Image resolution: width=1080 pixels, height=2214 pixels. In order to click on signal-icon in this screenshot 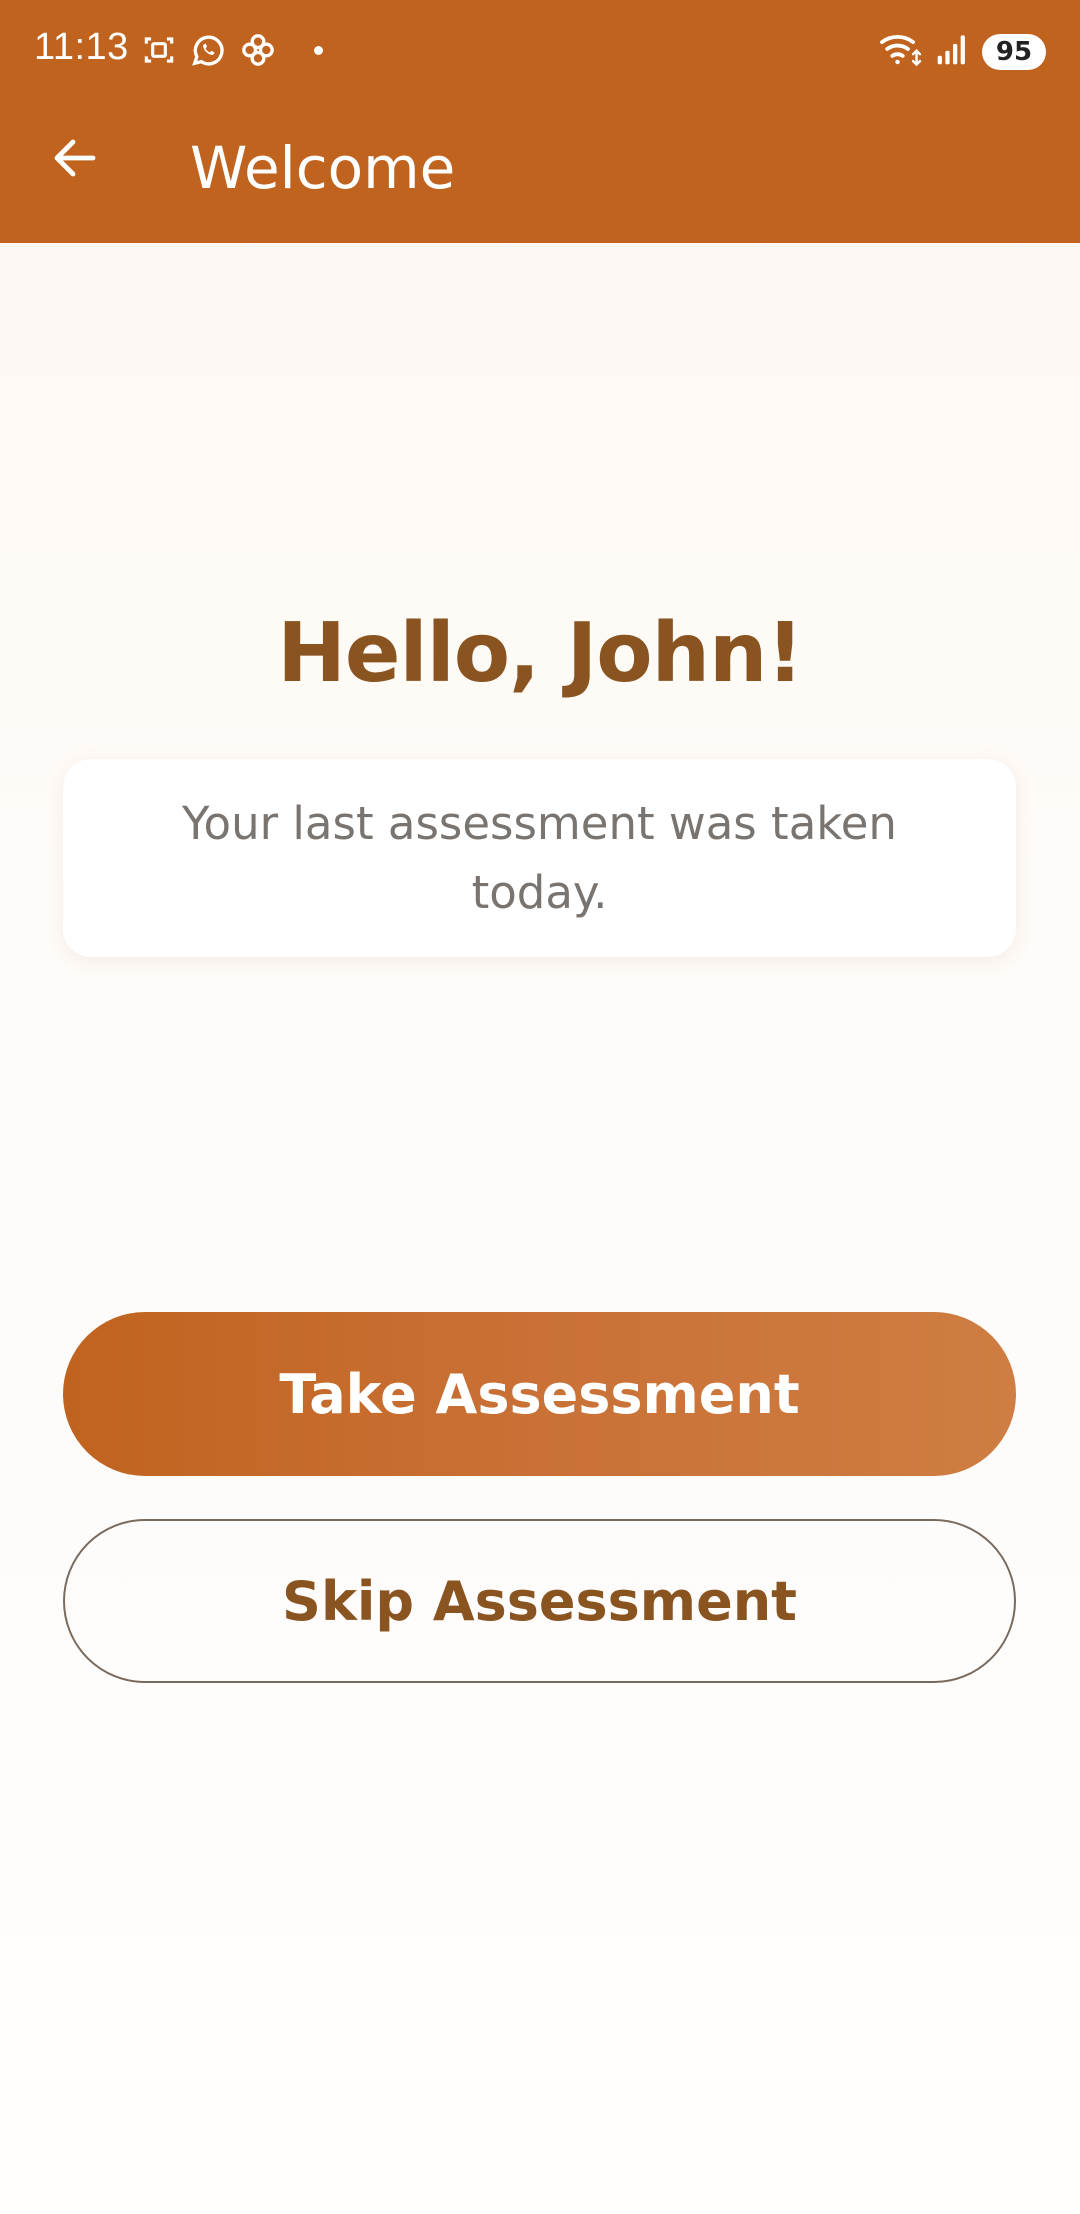, I will do `click(953, 51)`.